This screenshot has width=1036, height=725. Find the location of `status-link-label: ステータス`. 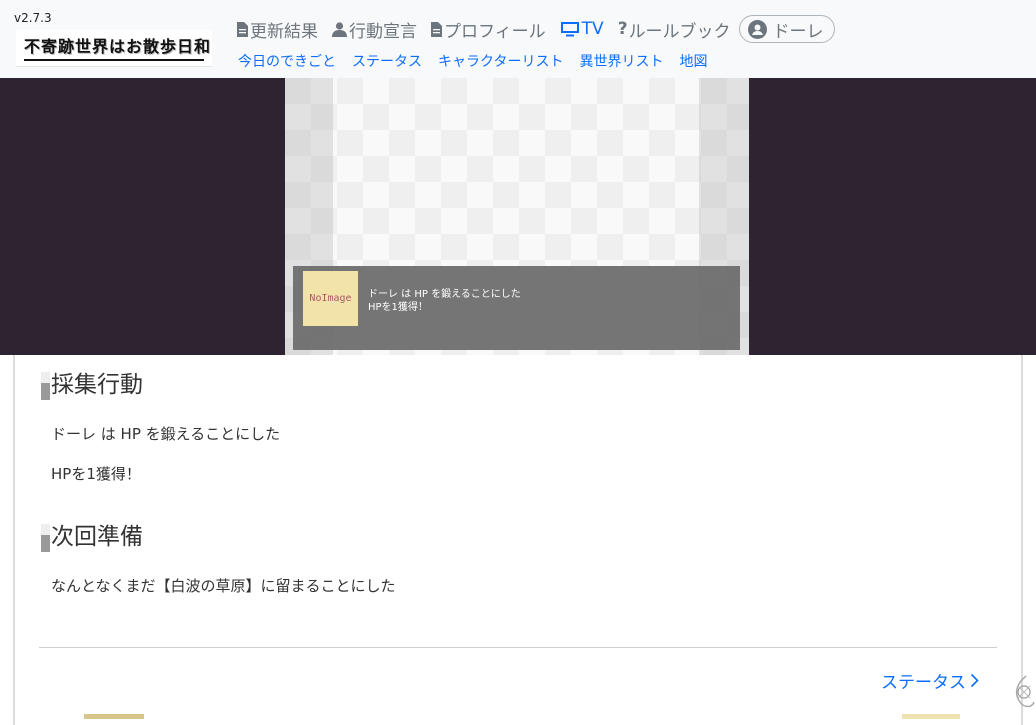

status-link-label: ステータス is located at coordinates (923, 683).